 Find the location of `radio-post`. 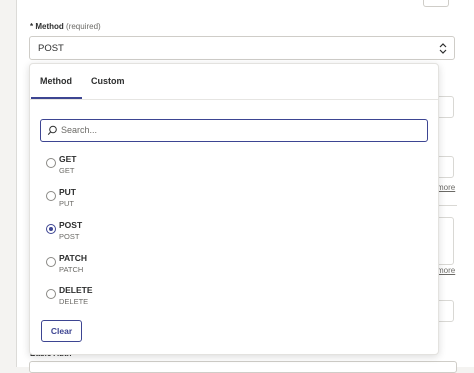

radio-post is located at coordinates (51, 229).